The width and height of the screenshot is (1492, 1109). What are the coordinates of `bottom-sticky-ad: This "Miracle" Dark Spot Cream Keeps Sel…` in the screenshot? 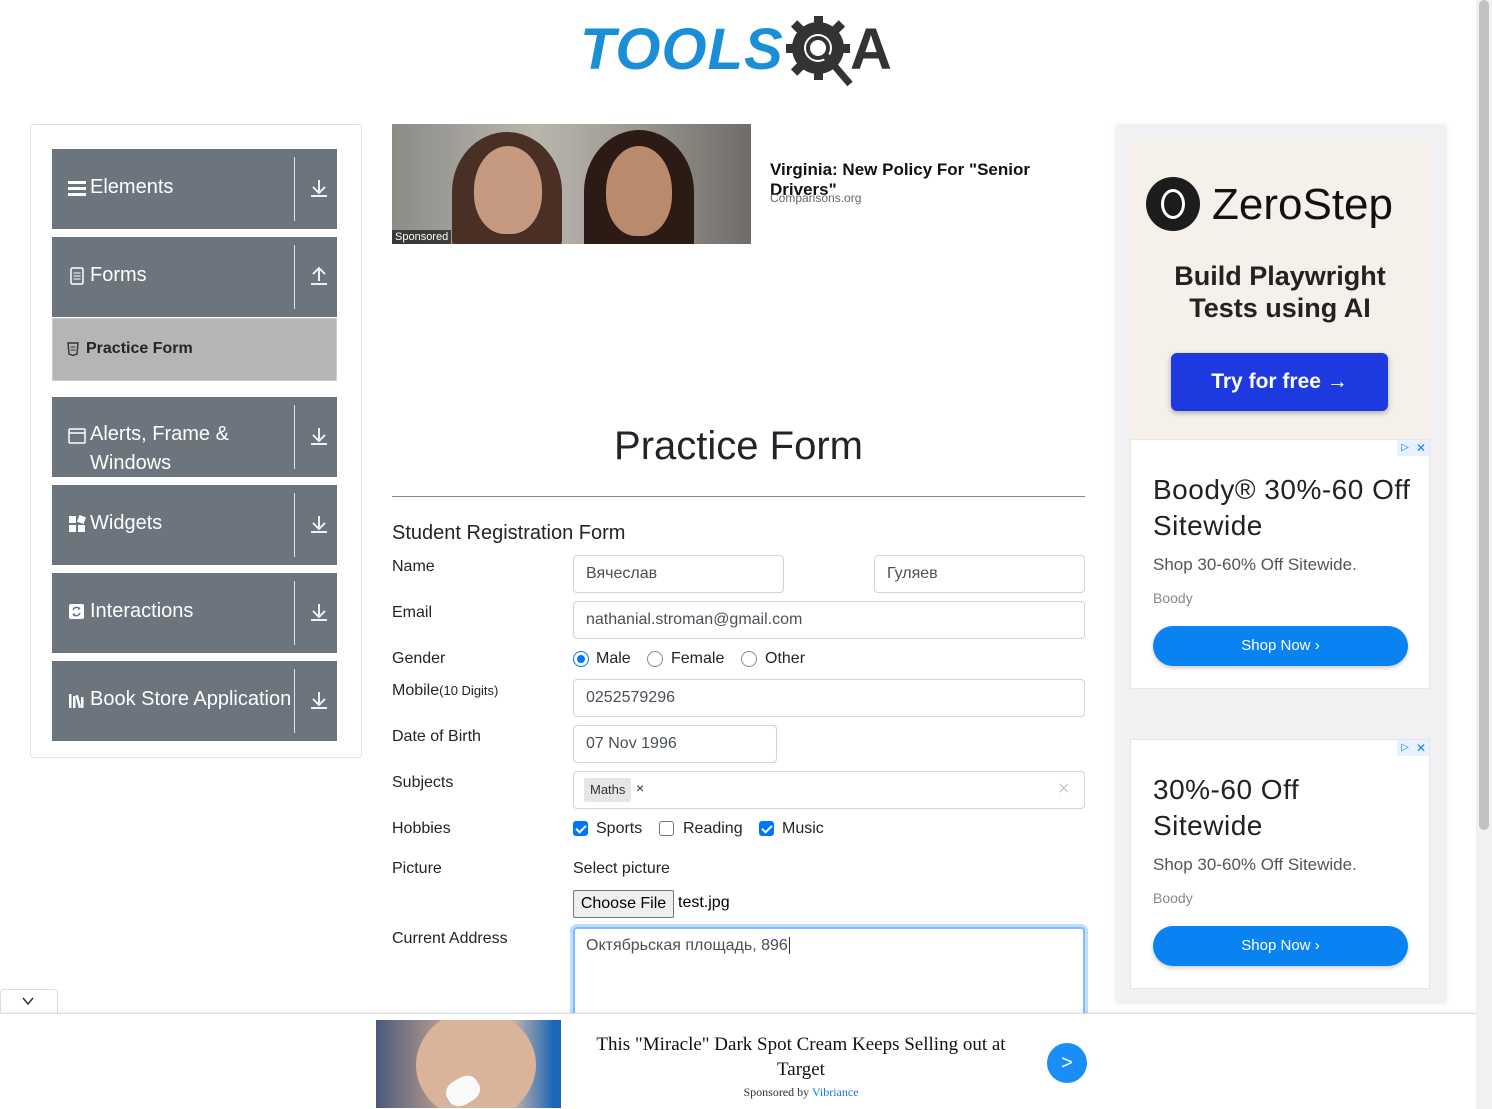 It's located at (738, 1061).